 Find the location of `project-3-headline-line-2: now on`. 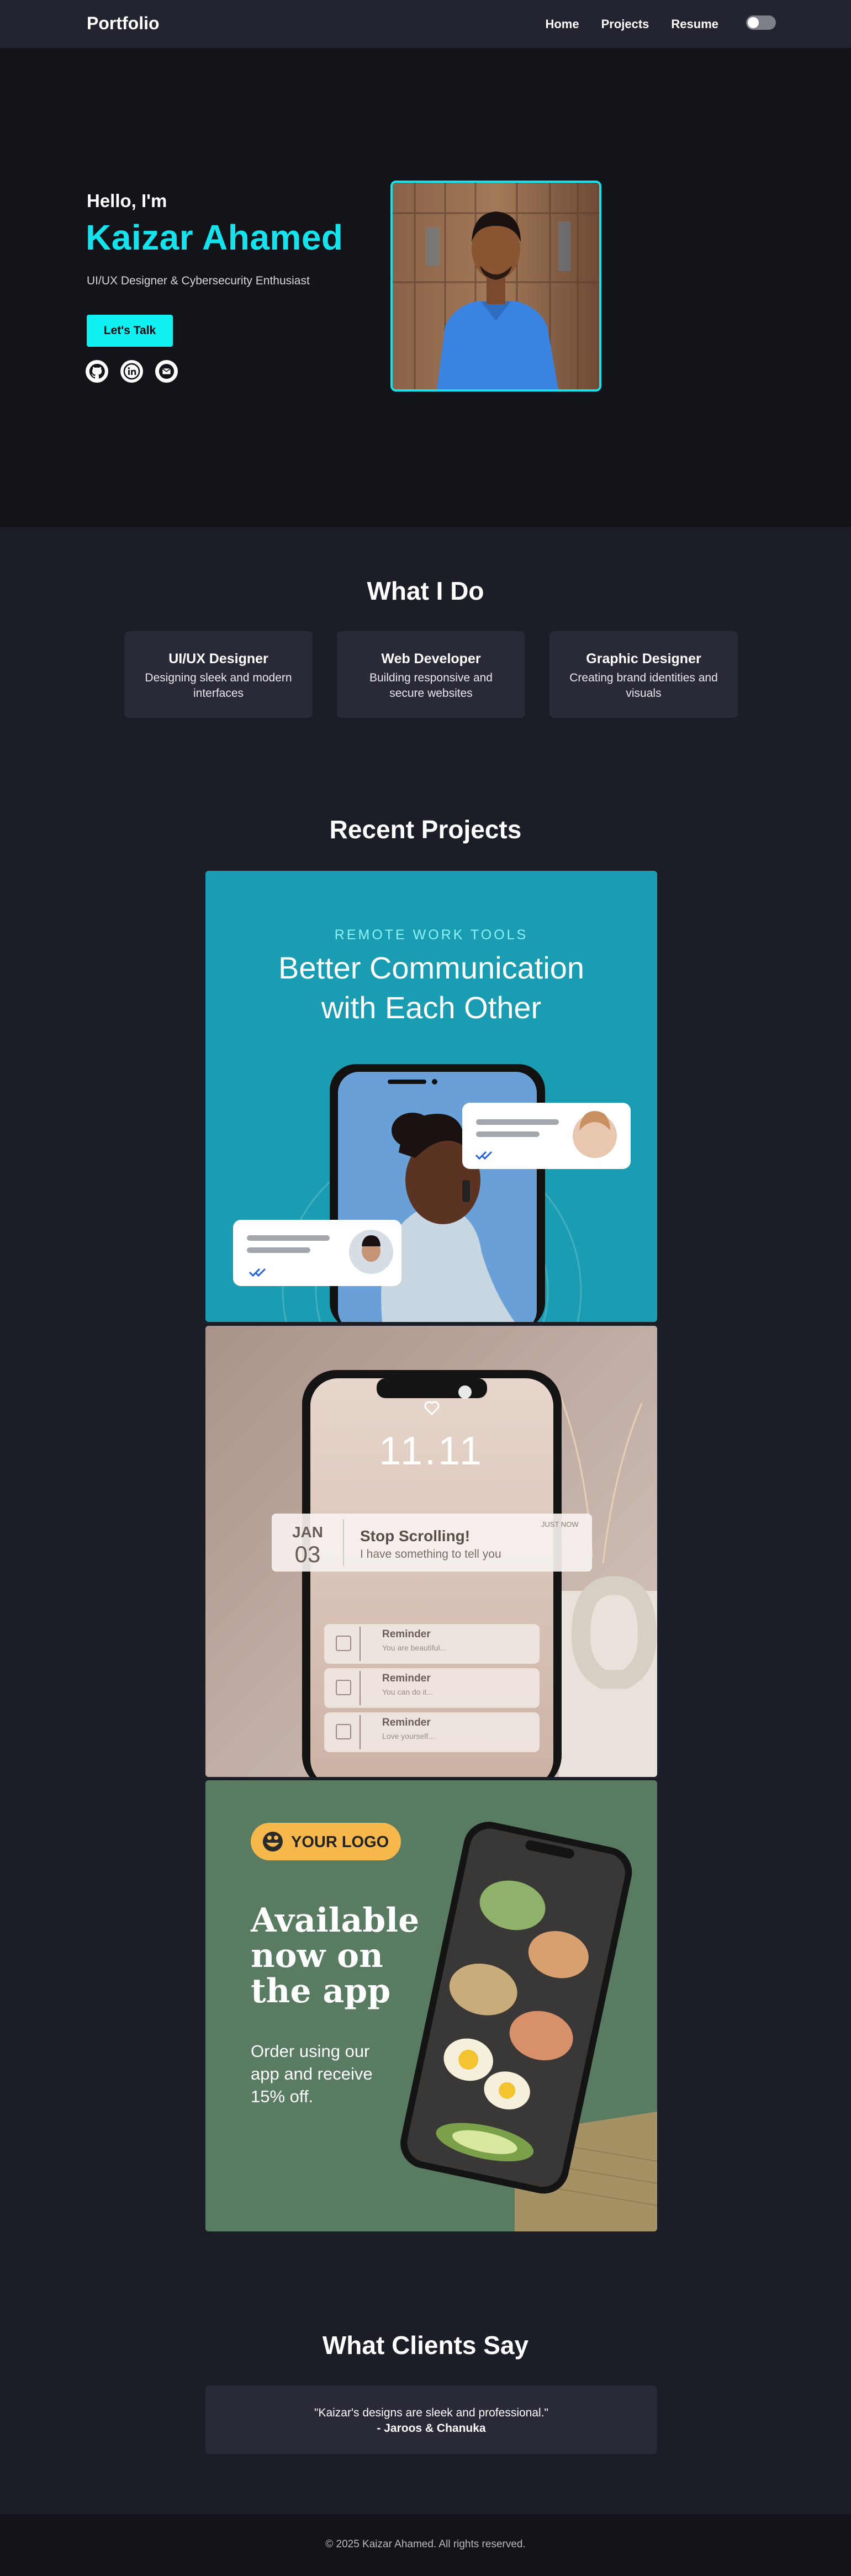

project-3-headline-line-2: now on is located at coordinates (317, 1956).